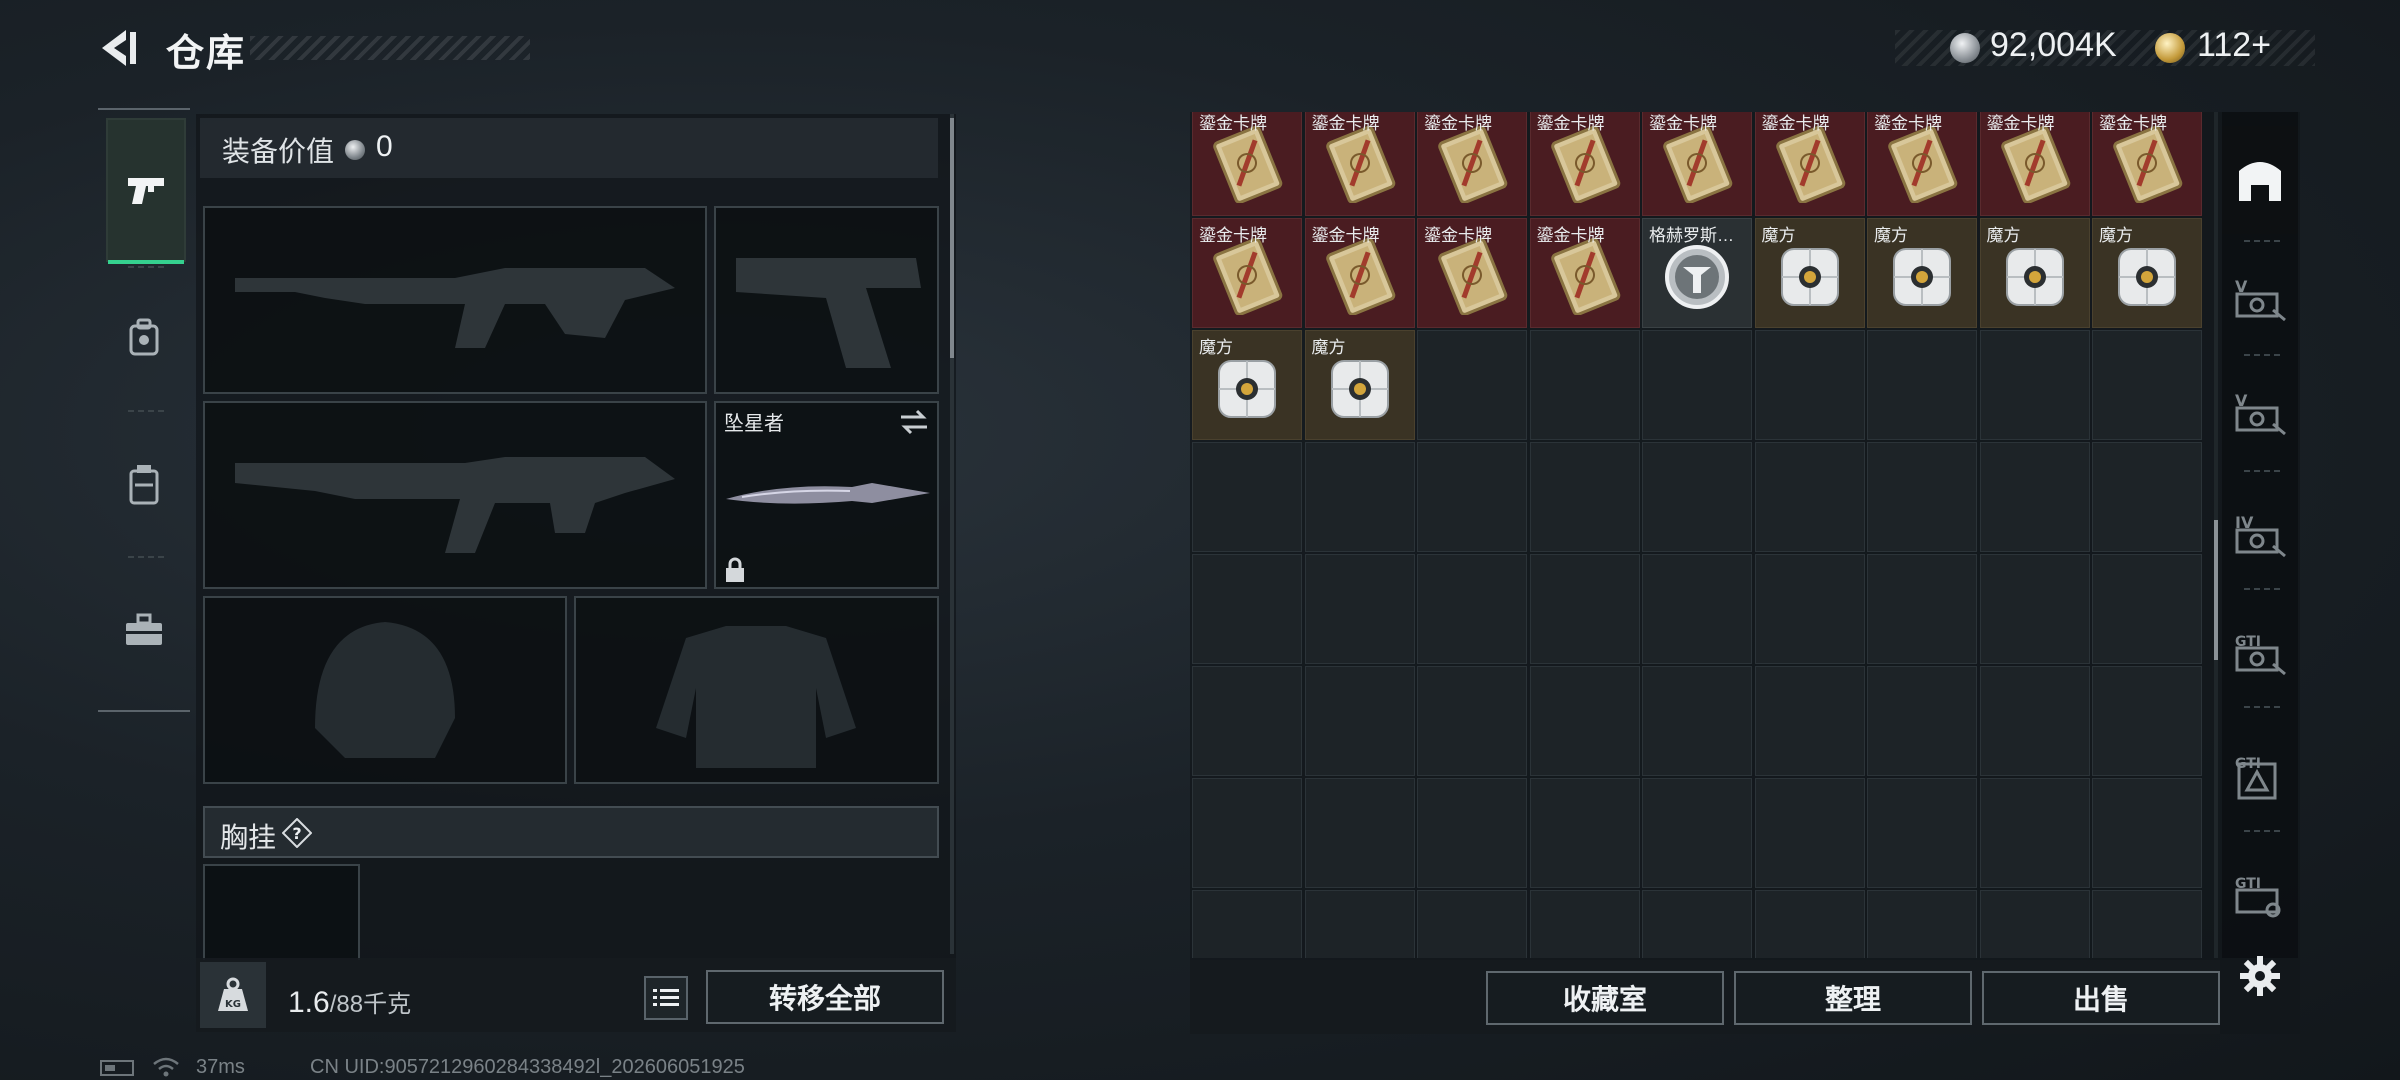 This screenshot has height=1080, width=2400. I want to click on storage-scroll-thumb, so click(2216, 590).